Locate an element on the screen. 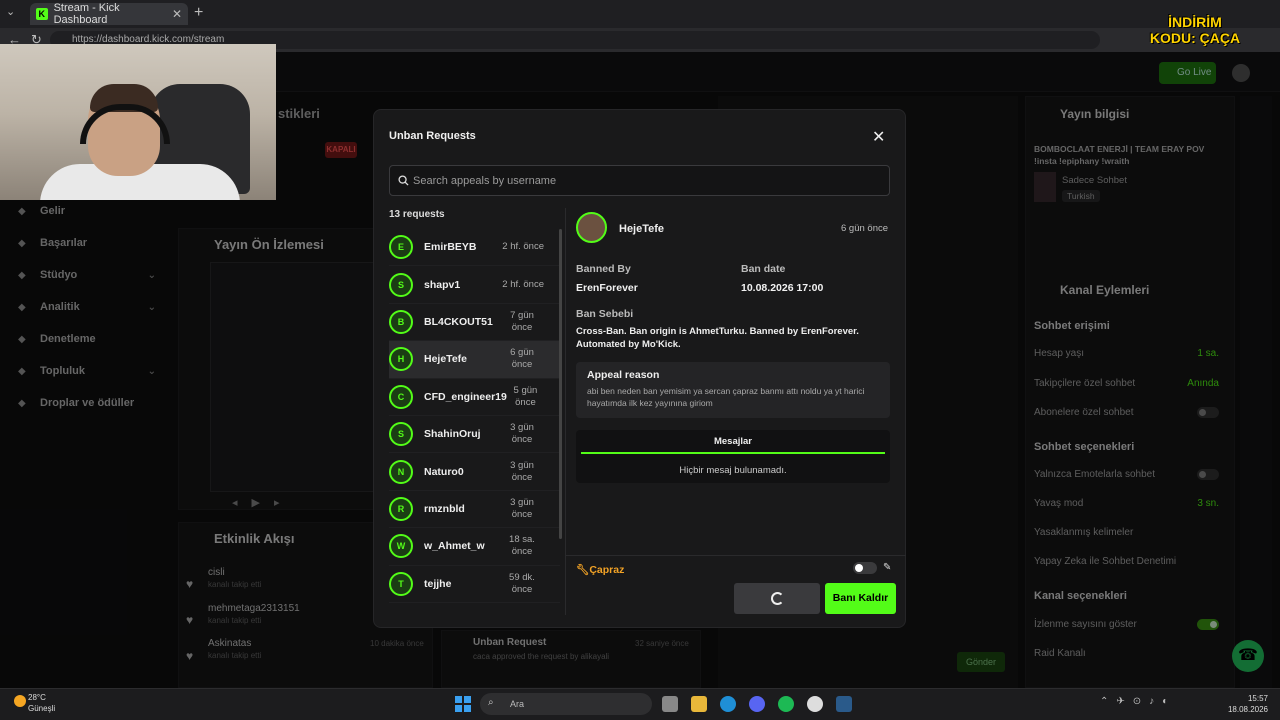  steam-icon is located at coordinates (844, 704).